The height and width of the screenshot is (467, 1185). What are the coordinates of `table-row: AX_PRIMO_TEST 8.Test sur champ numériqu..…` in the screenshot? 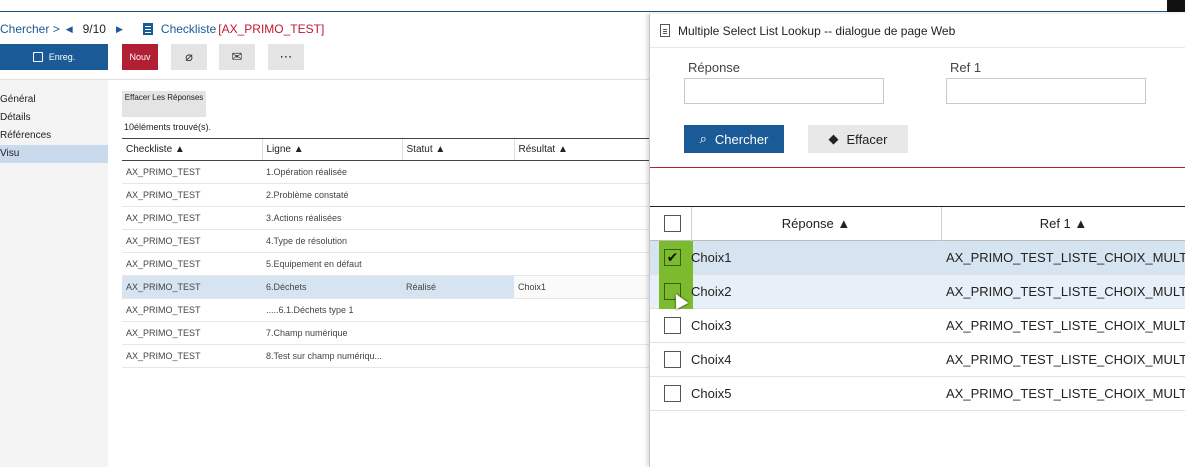 It's located at (387, 356).